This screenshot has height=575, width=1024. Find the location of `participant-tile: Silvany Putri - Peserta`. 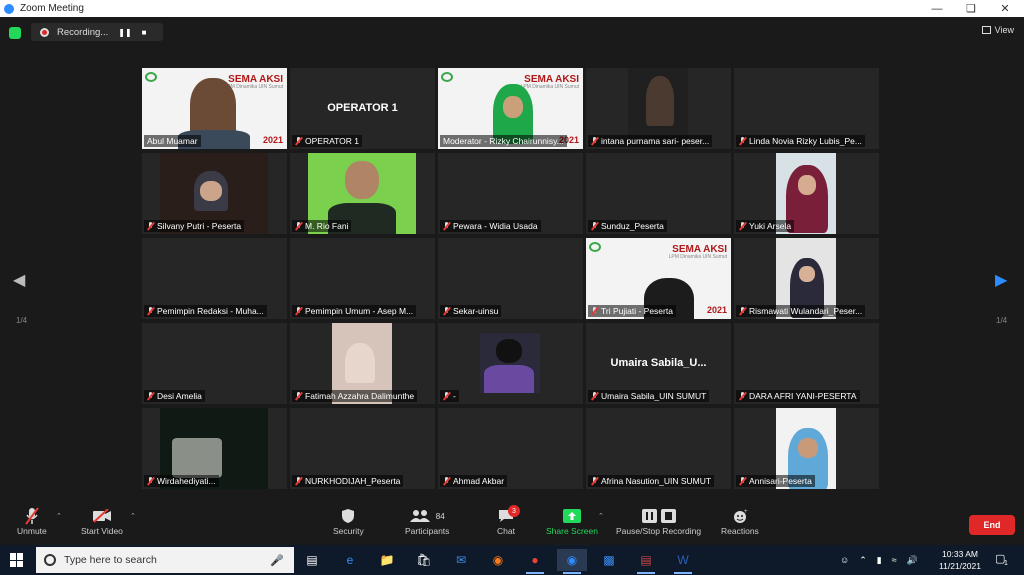

participant-tile: Silvany Putri - Peserta is located at coordinates (214, 193).